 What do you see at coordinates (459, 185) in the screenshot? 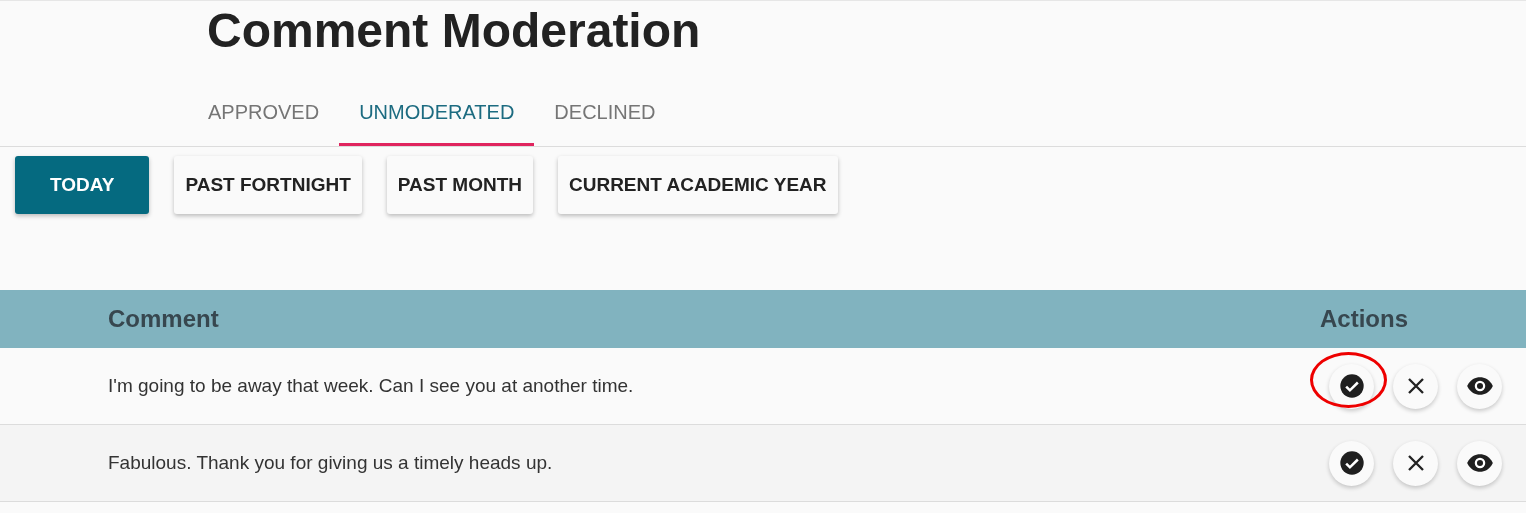
I see `filter-button: PAST MONTH` at bounding box center [459, 185].